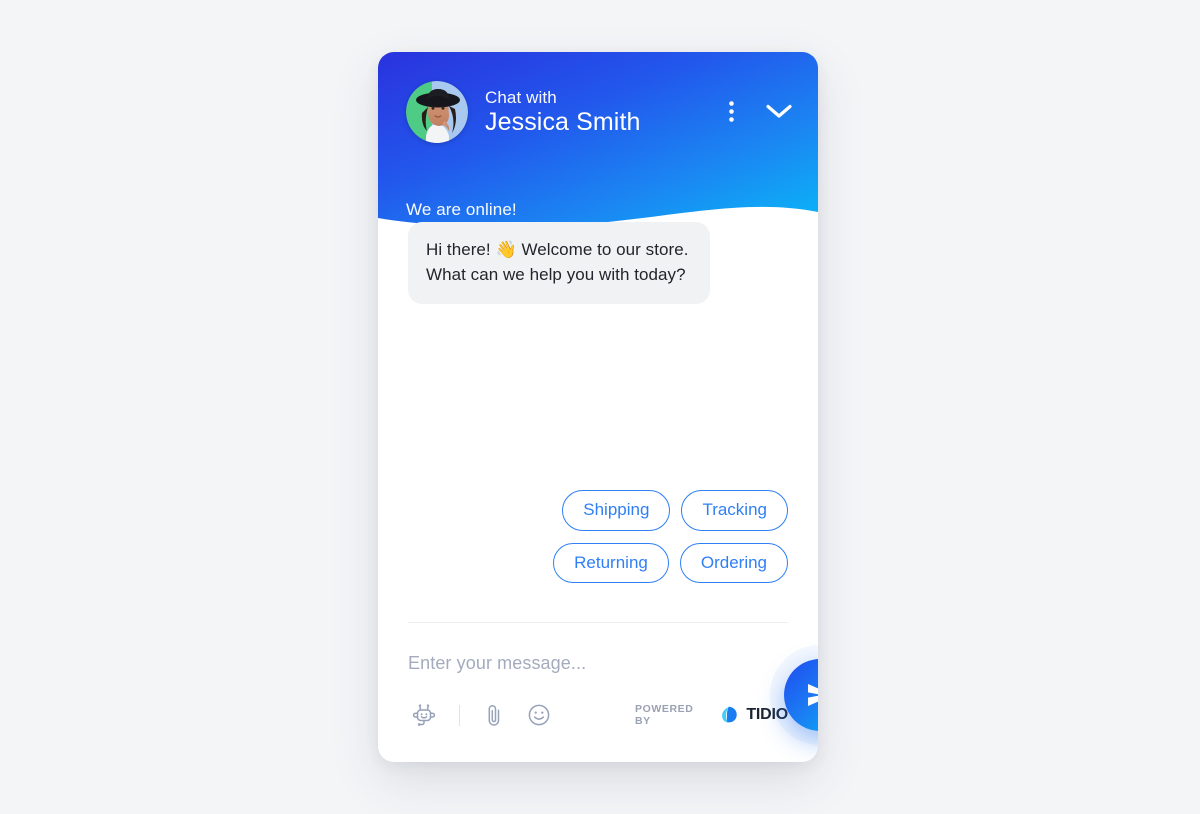 The width and height of the screenshot is (1200, 814). What do you see at coordinates (611, 563) in the screenshot?
I see `quick-reply-returning: Returning` at bounding box center [611, 563].